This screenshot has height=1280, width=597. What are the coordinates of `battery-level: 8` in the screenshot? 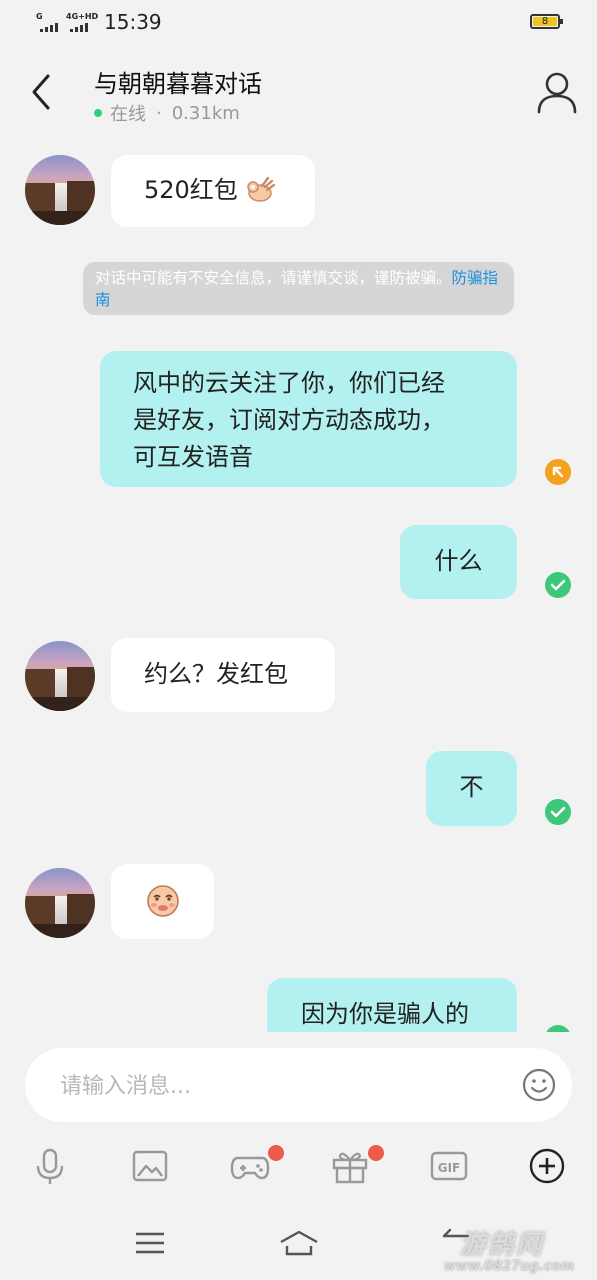 It's located at (545, 21).